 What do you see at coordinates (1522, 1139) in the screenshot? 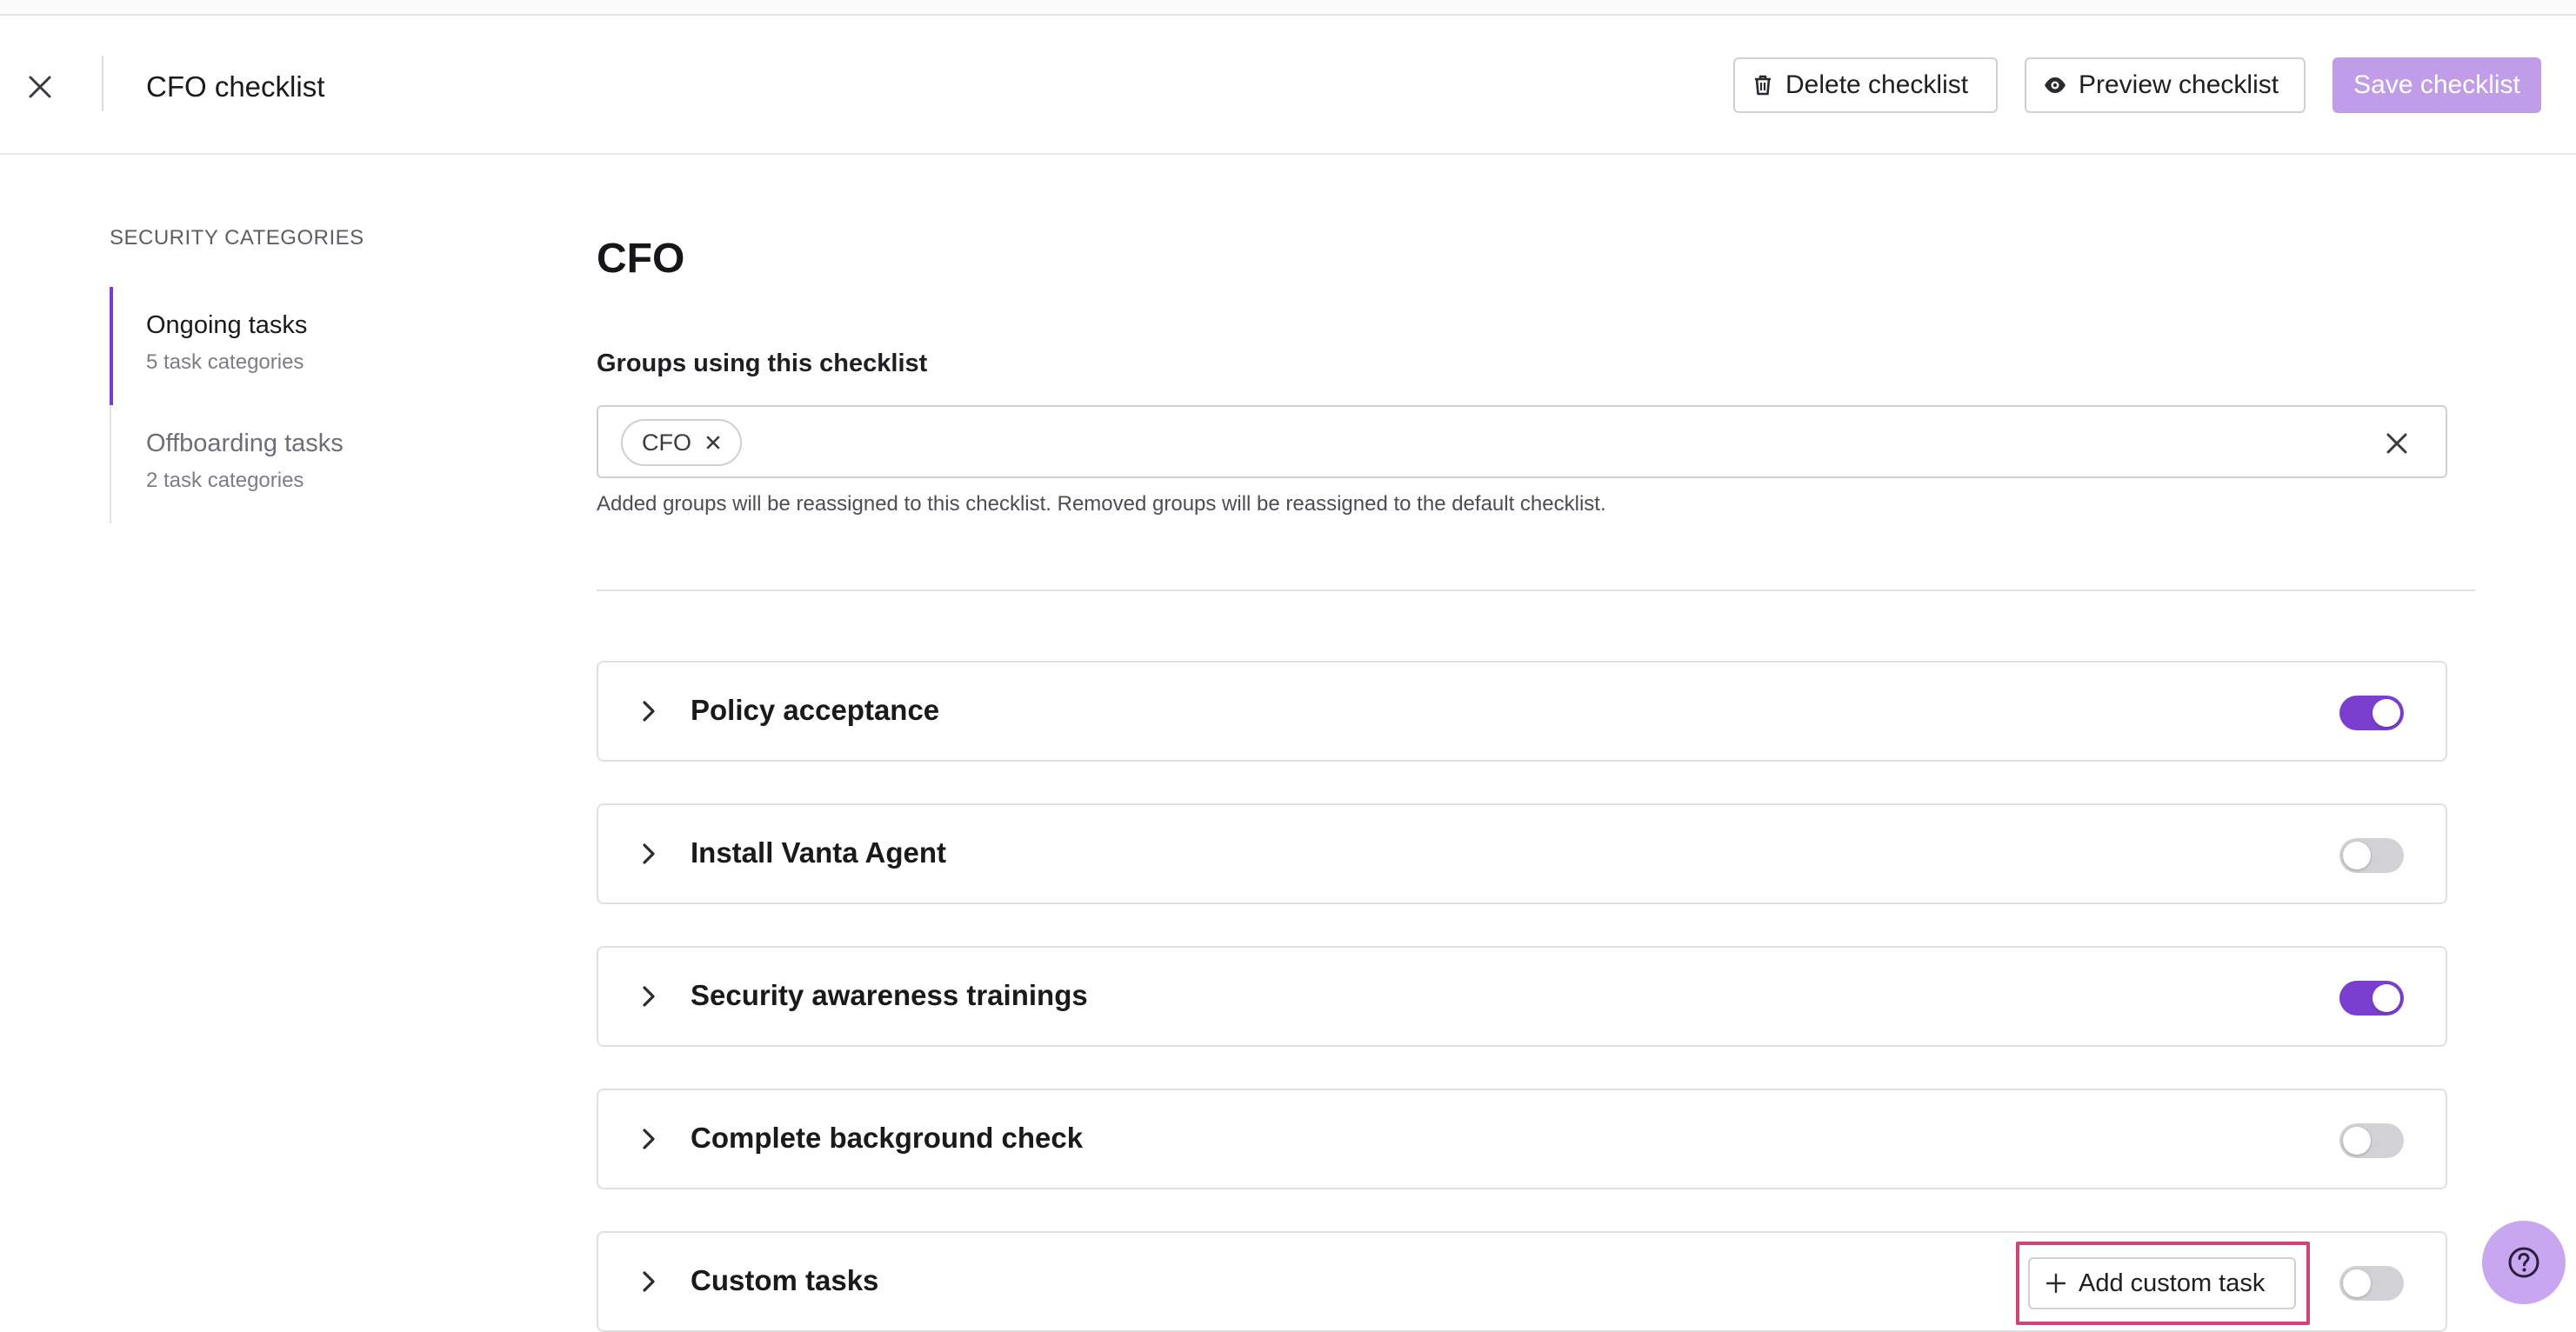
I see `category-complete-background-check: Complete background check` at bounding box center [1522, 1139].